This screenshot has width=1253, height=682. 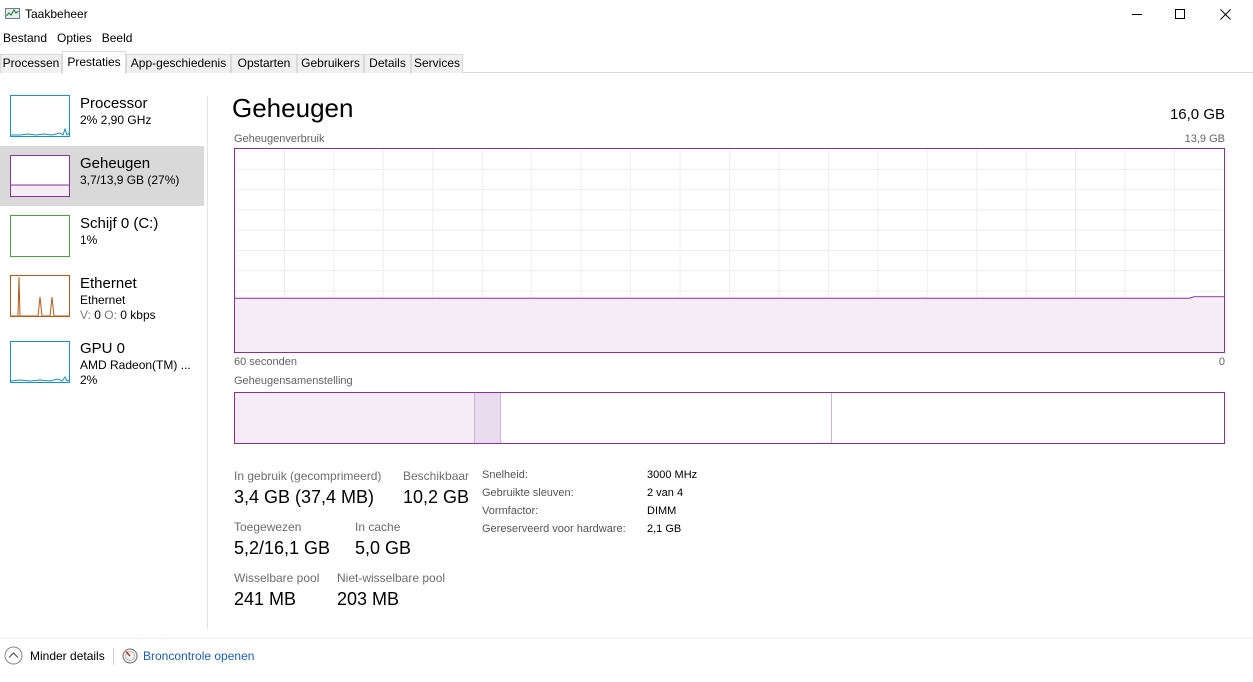 I want to click on nonpaged-pool-value: 203 MB, so click(x=368, y=599).